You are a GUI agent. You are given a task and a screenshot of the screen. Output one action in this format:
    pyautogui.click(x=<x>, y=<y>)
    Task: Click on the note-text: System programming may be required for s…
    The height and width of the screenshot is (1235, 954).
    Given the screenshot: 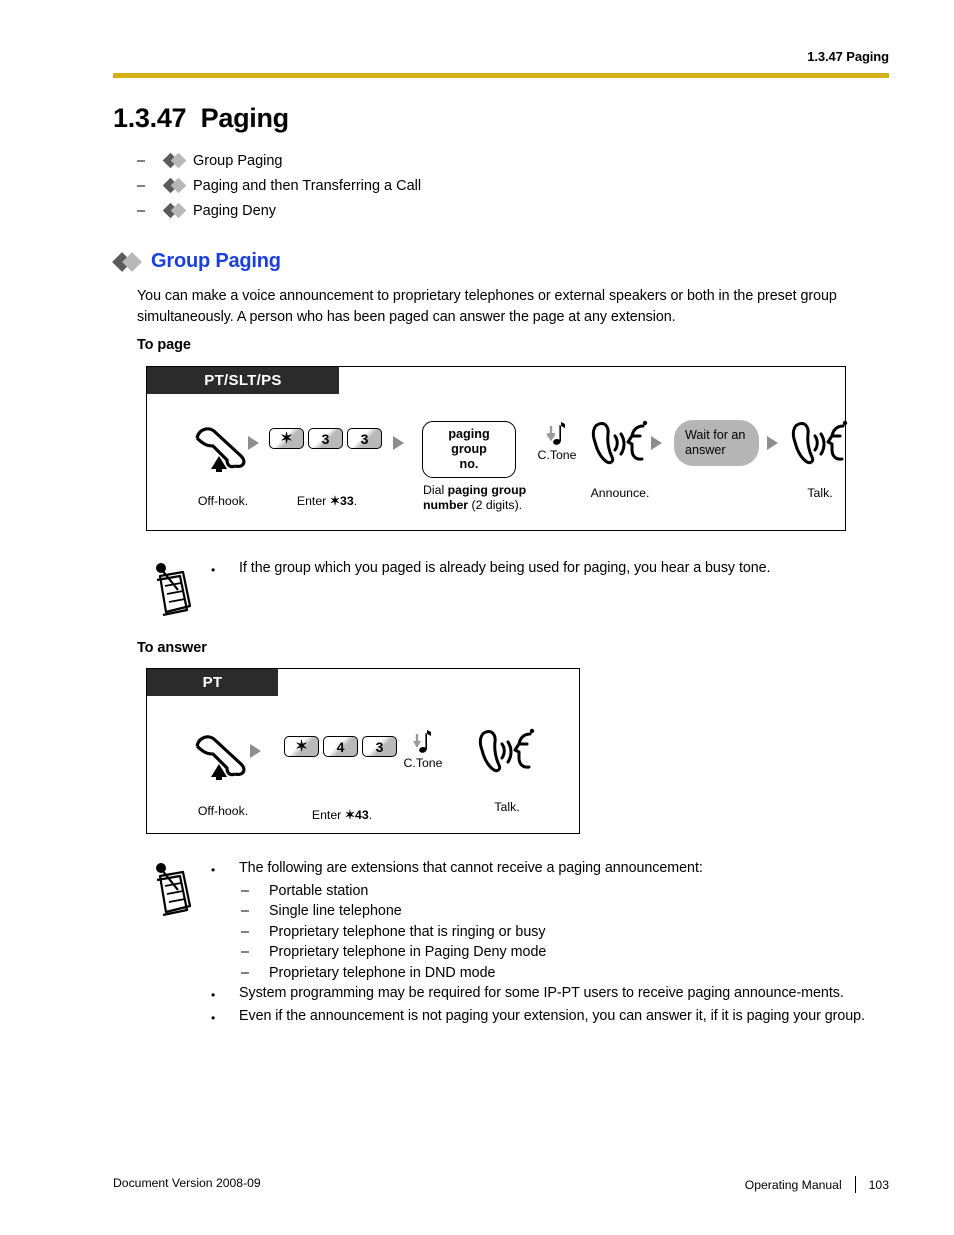 What is the action you would take?
    pyautogui.click(x=541, y=993)
    